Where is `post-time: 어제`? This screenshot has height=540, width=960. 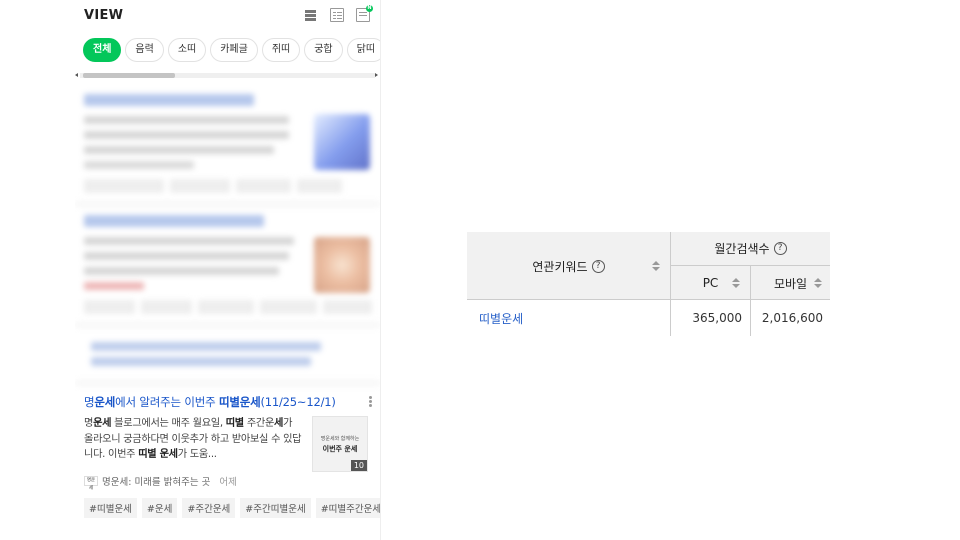 post-time: 어제 is located at coordinates (228, 482).